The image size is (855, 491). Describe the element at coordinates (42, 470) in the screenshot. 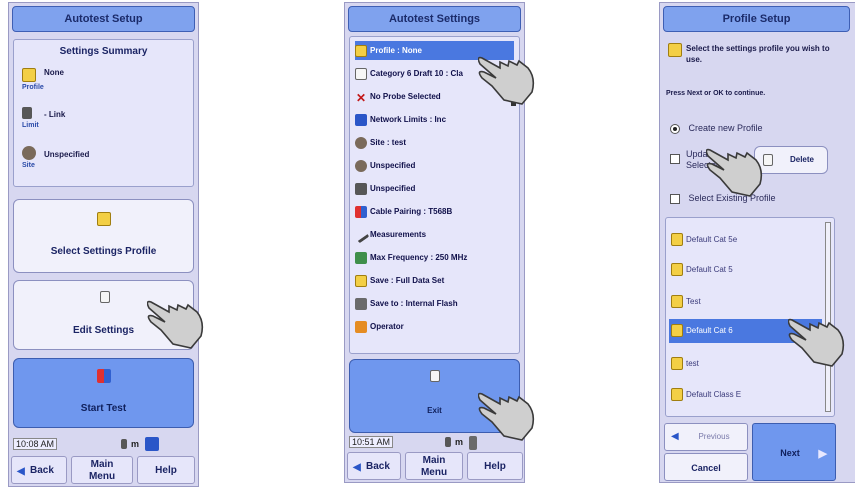

I see `button-label: Back` at that location.